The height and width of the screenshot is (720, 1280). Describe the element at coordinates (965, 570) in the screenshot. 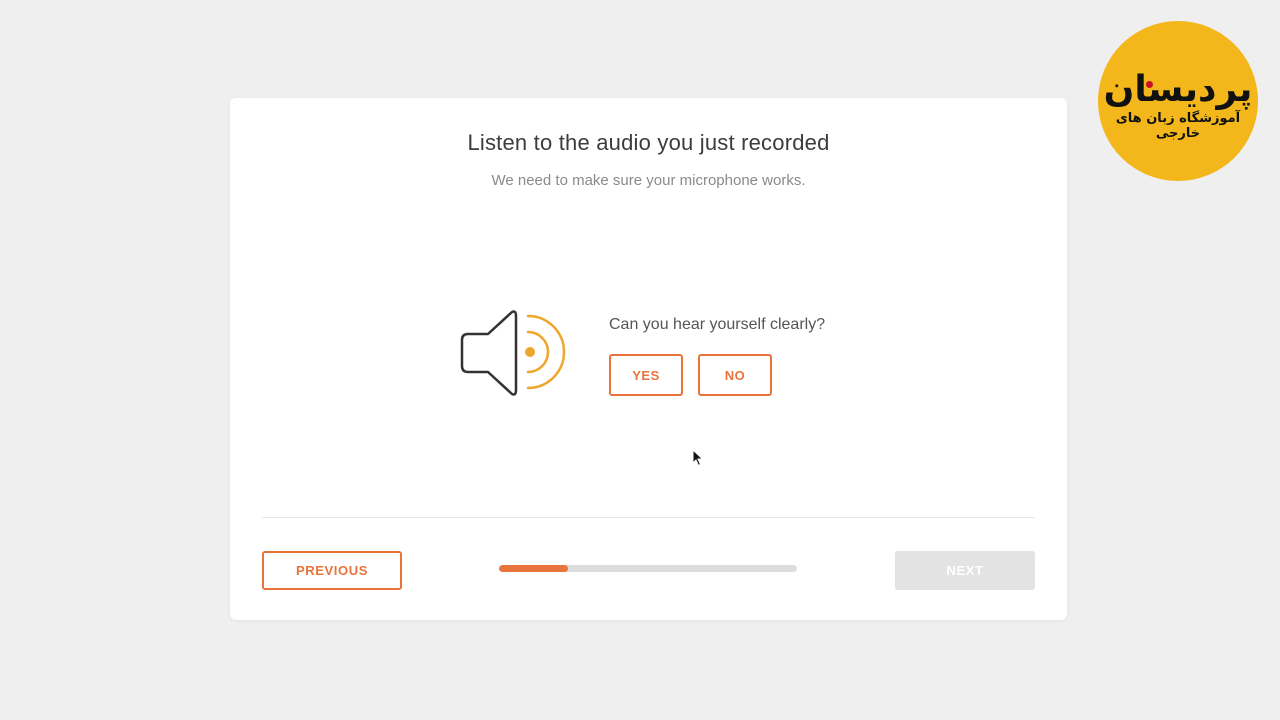

I see `next-button: NEXT` at that location.